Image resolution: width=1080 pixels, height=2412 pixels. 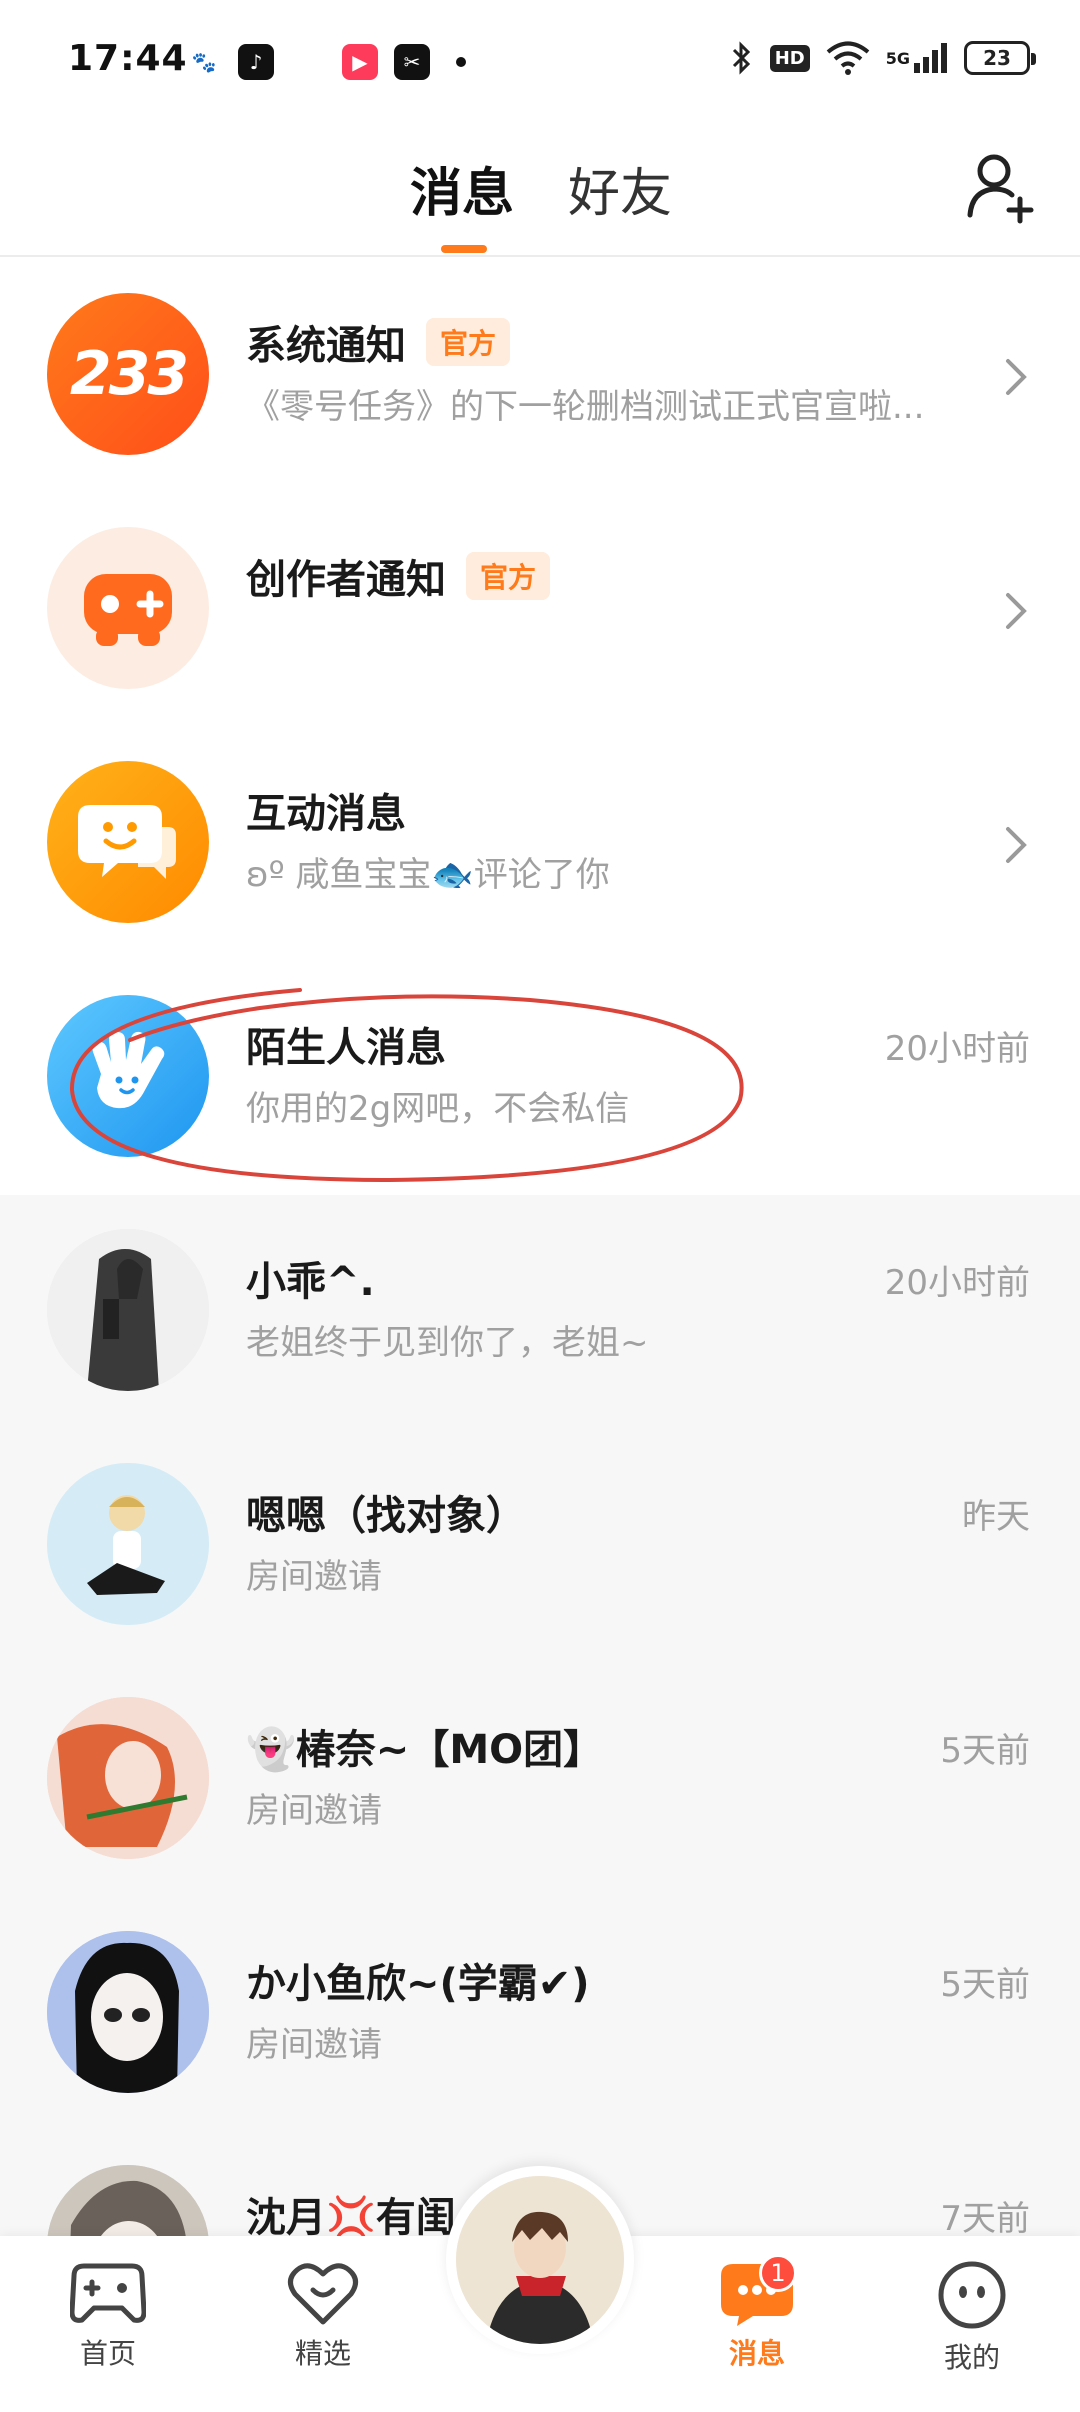 What do you see at coordinates (540, 1078) in the screenshot?
I see `list-item-stranger: 陌生人消息 你用的2g网吧，不会私信 20小时前` at bounding box center [540, 1078].